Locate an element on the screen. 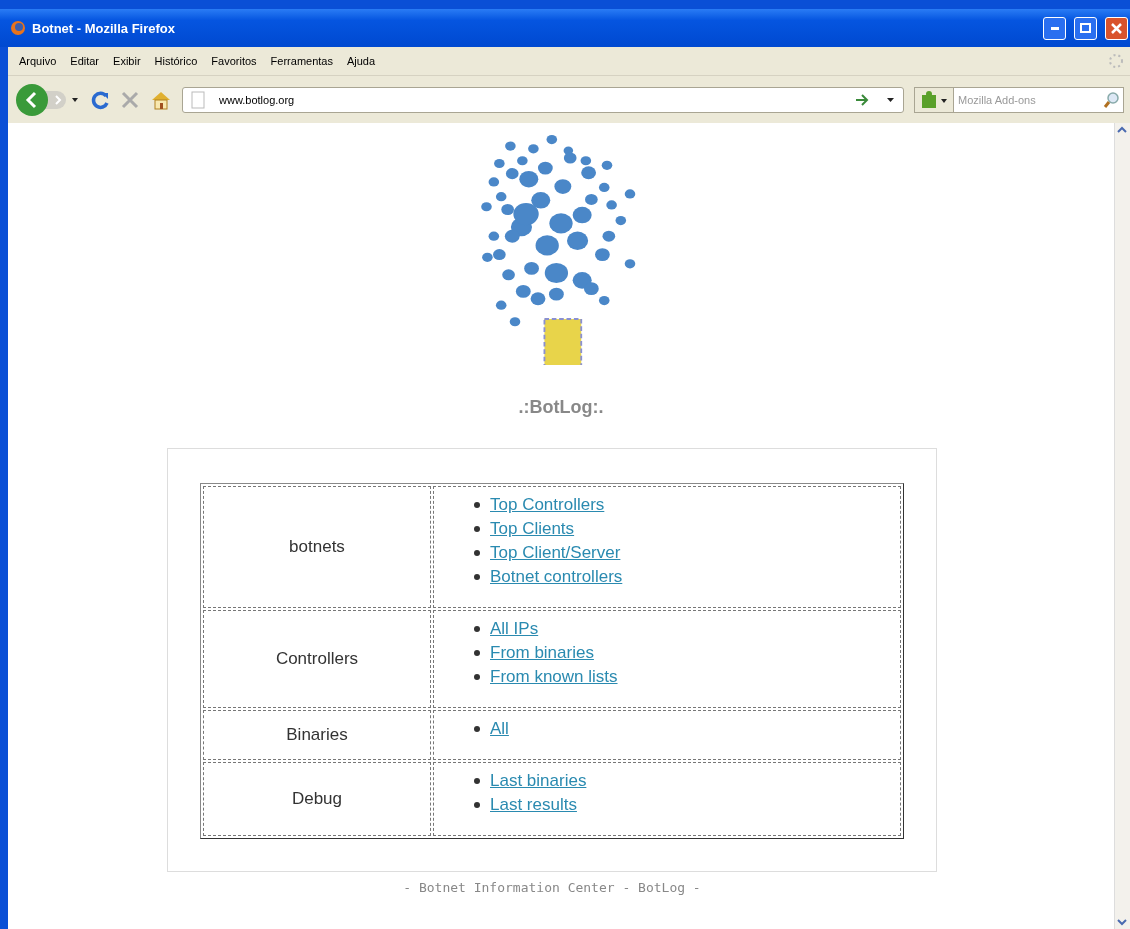  table-cell: Debug is located at coordinates (317, 799).